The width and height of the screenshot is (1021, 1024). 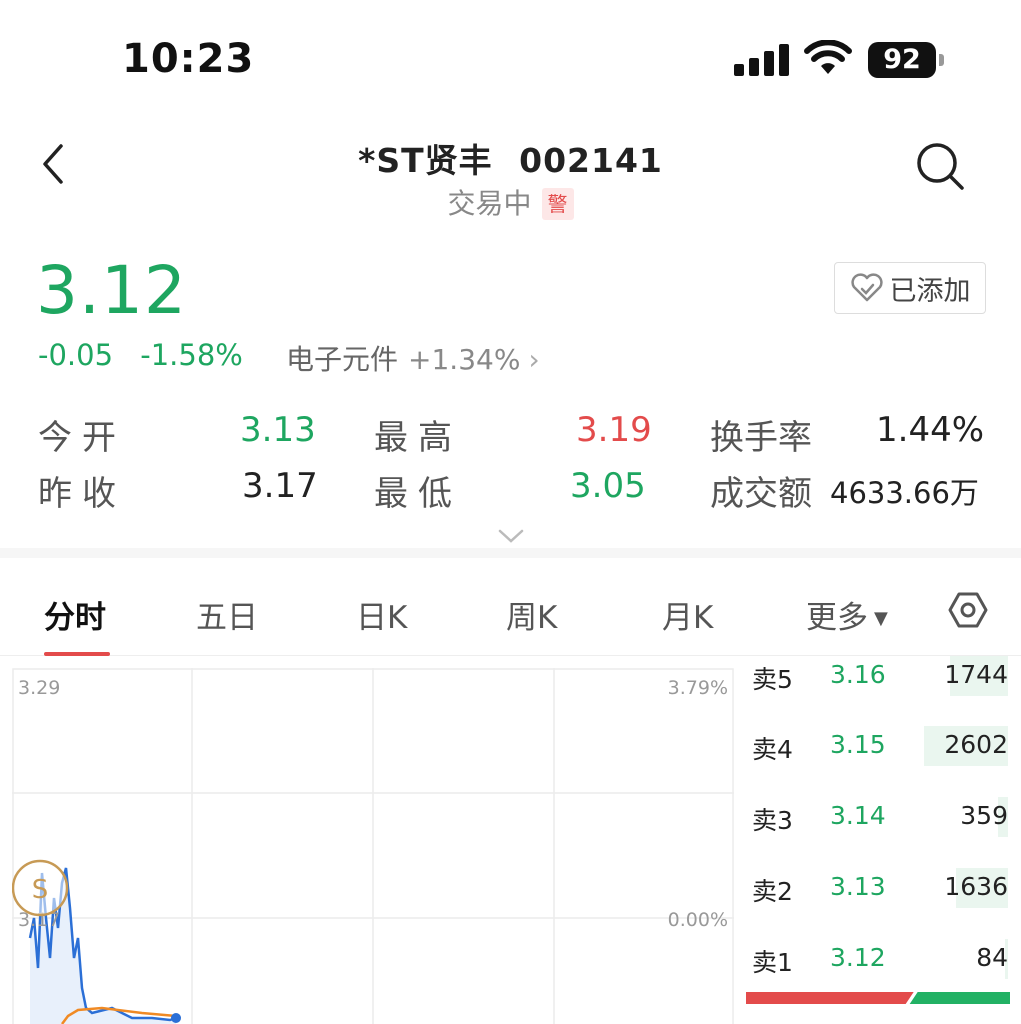 What do you see at coordinates (904, 493) in the screenshot?
I see `stat-amount-value: 4633.66万` at bounding box center [904, 493].